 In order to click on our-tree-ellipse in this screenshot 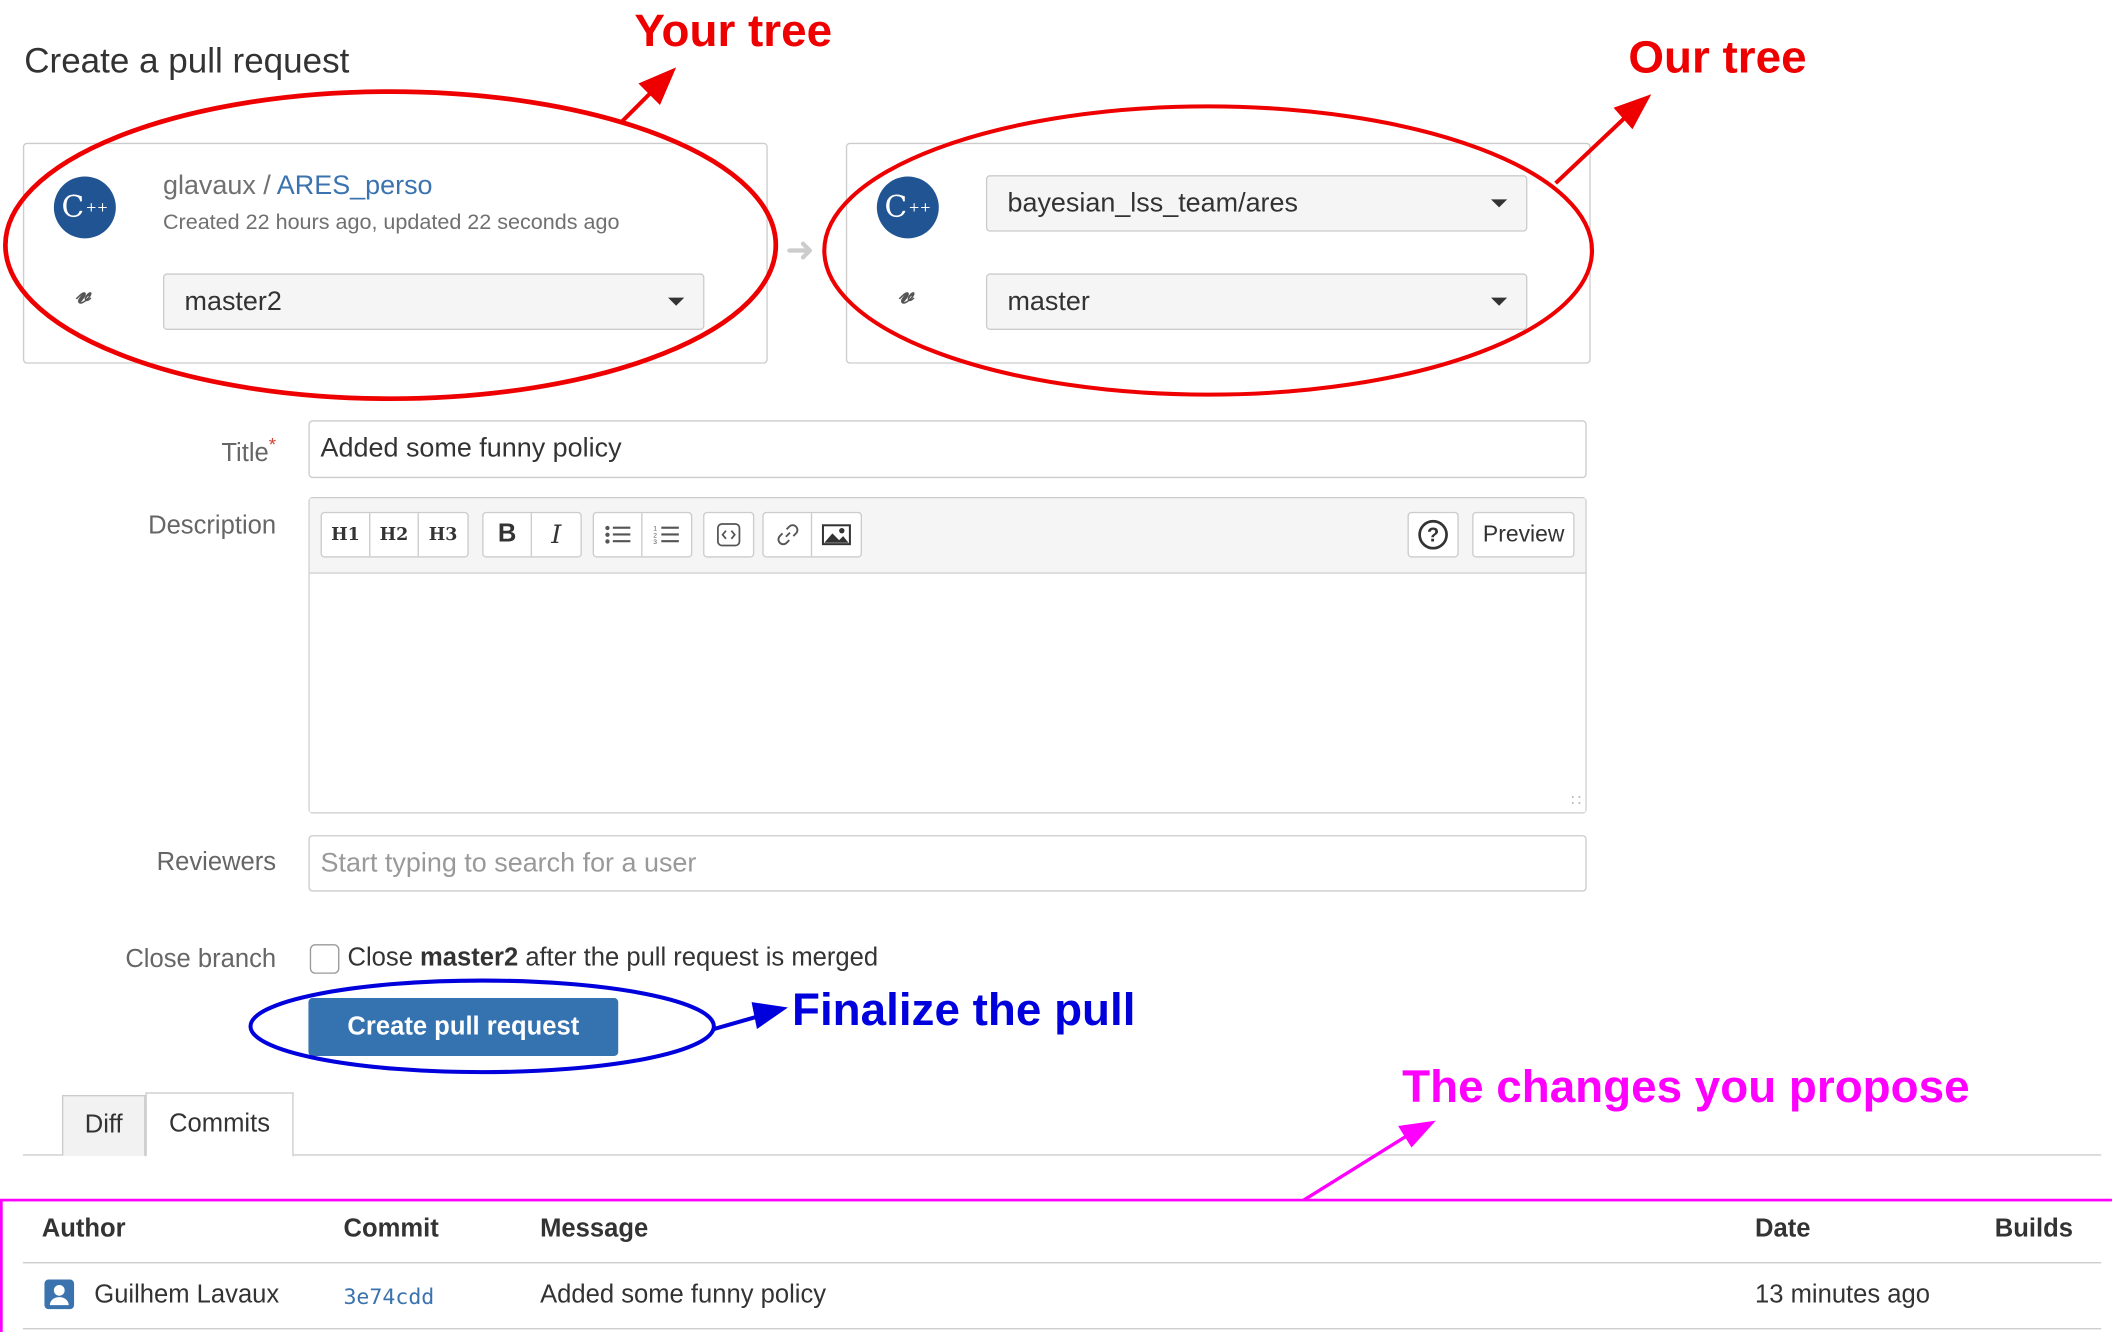, I will do `click(1208, 250)`.